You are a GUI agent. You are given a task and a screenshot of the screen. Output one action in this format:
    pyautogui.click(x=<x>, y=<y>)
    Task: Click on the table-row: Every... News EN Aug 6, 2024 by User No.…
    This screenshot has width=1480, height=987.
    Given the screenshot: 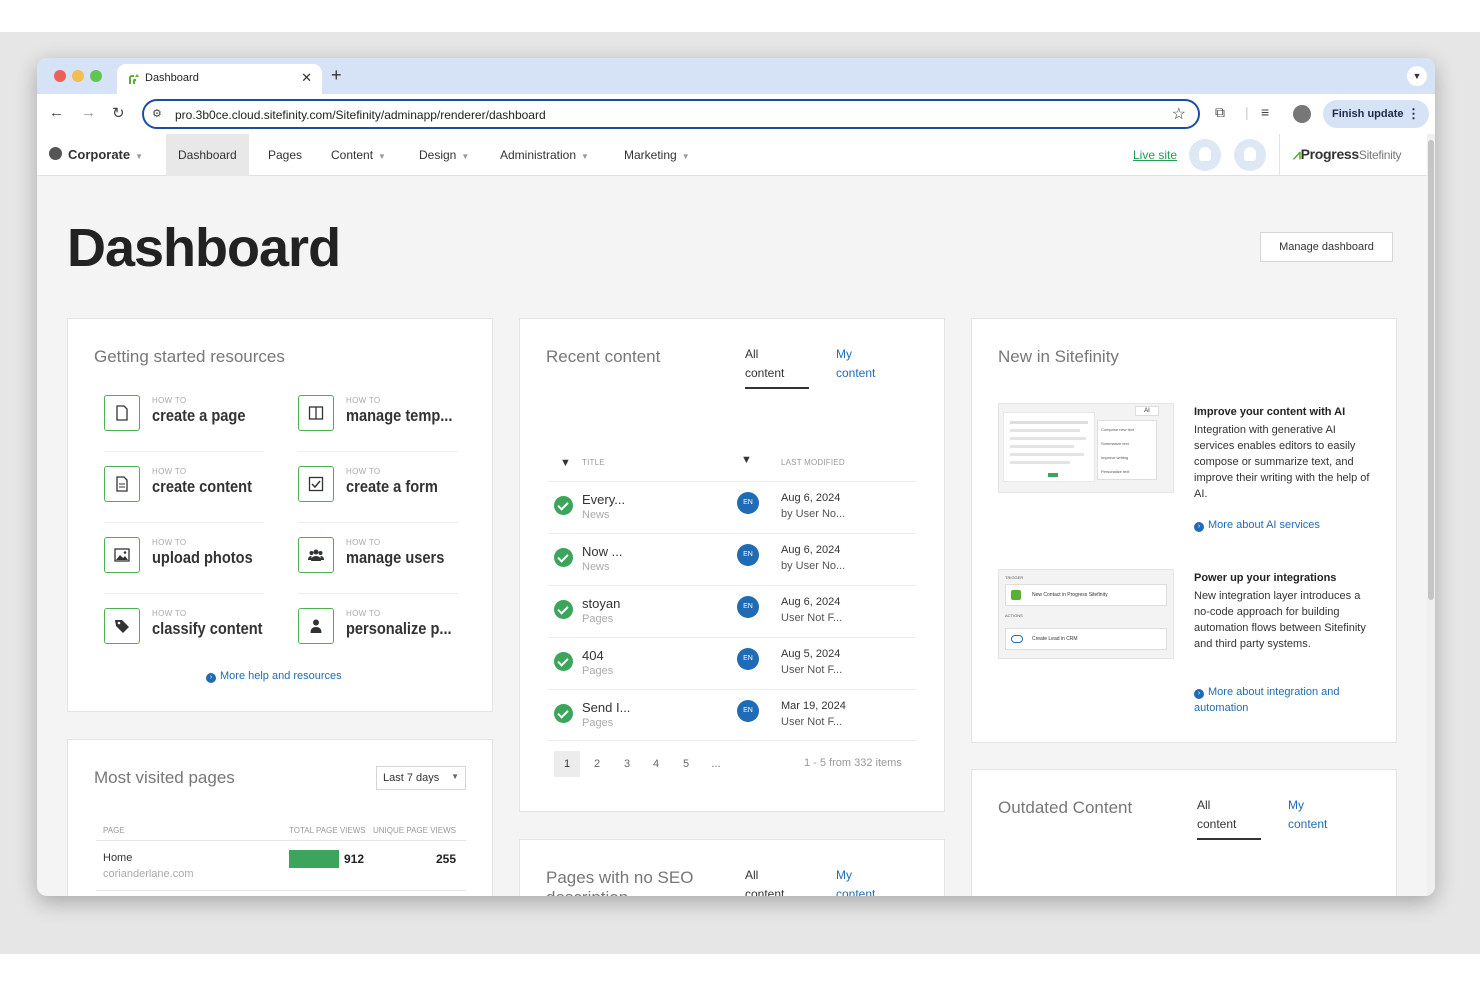 What is the action you would take?
    pyautogui.click(x=732, y=507)
    